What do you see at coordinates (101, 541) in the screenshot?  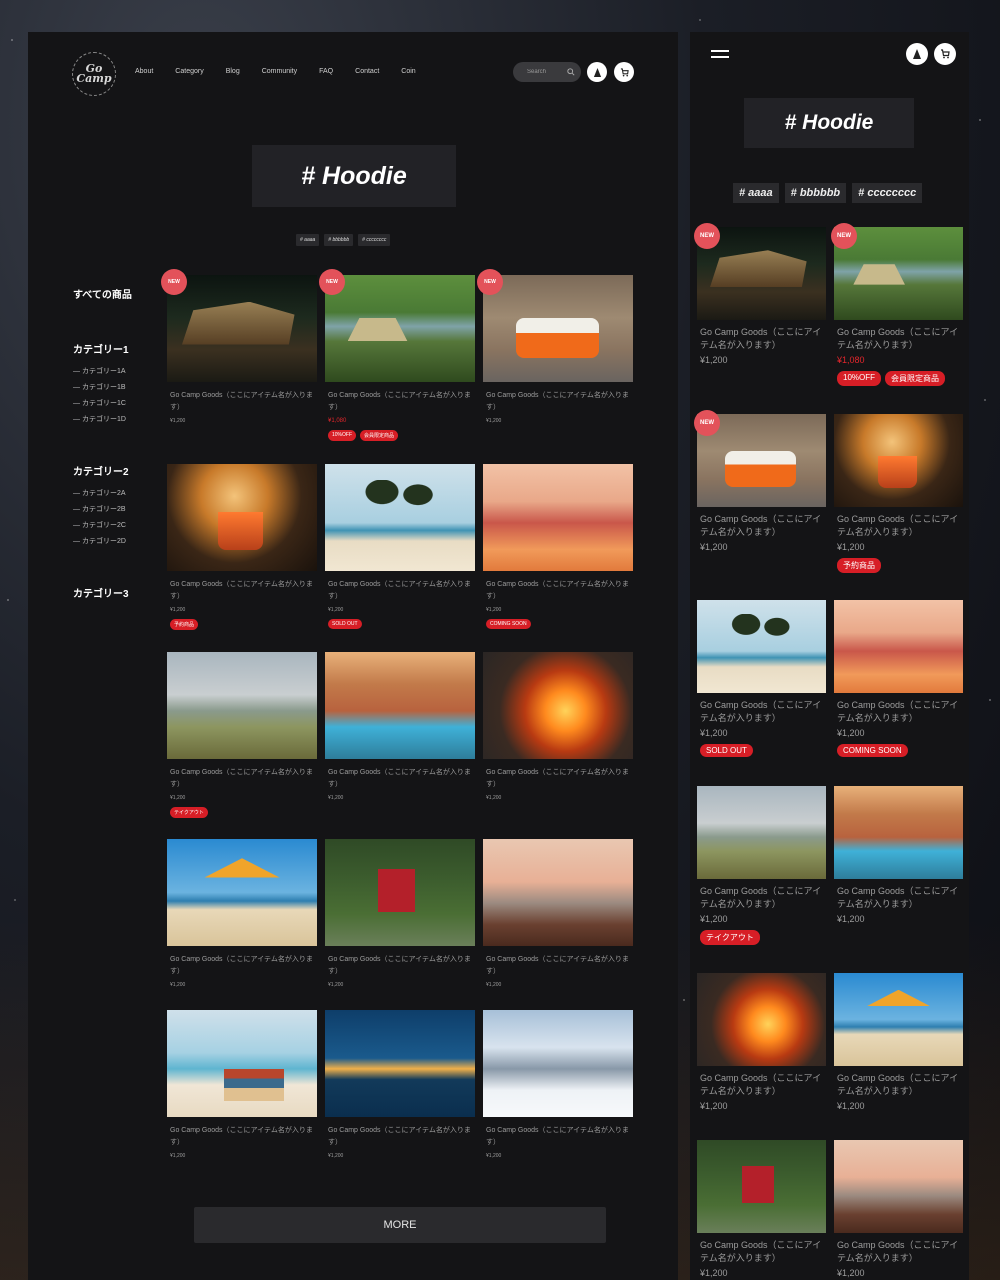 I see `sidebar-subcategory: カテゴリー2D` at bounding box center [101, 541].